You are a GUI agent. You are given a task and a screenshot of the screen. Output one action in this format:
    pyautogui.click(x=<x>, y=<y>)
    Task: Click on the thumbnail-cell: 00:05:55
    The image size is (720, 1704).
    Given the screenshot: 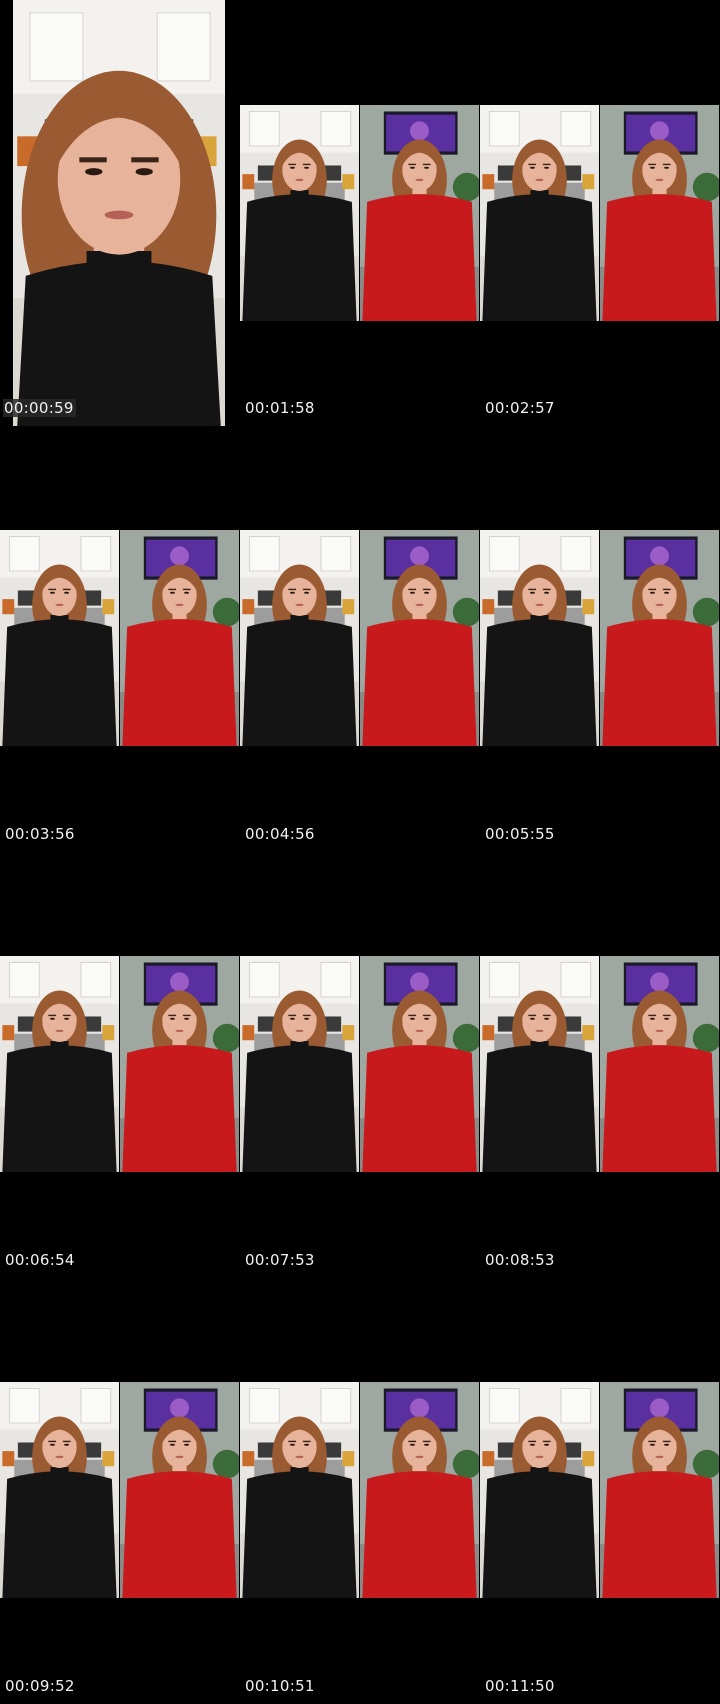 What is the action you would take?
    pyautogui.click(x=600, y=639)
    